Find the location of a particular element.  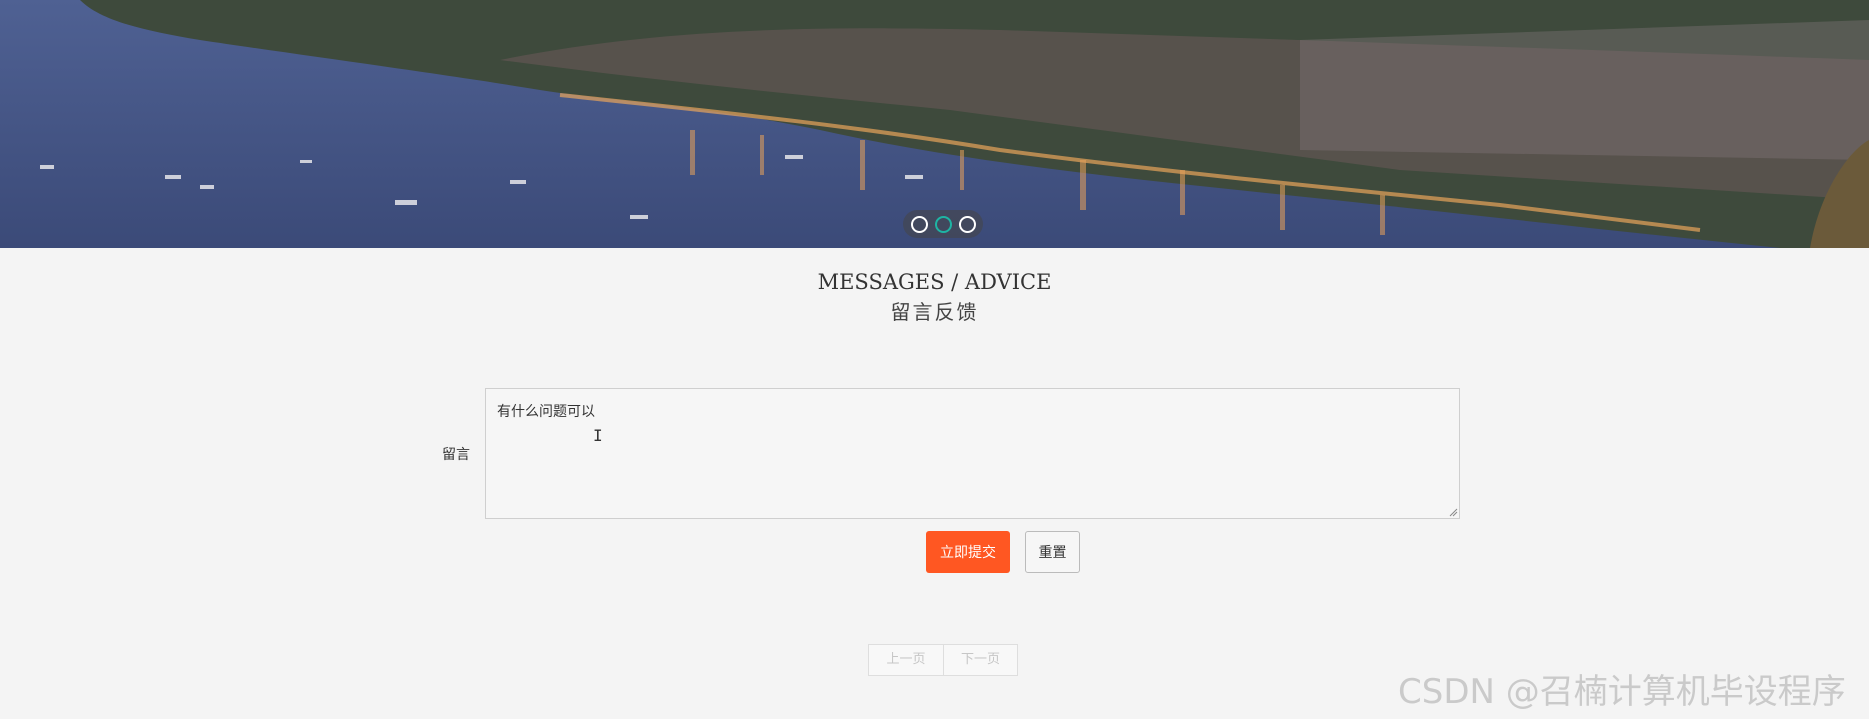

section-title-chinese: 留言反馈 is located at coordinates (934, 312).